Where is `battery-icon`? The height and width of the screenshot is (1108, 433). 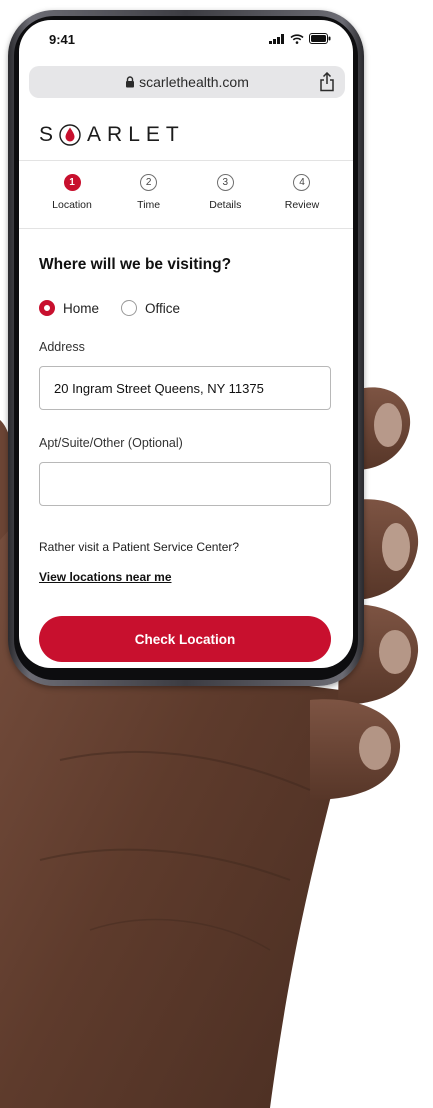 battery-icon is located at coordinates (320, 38).